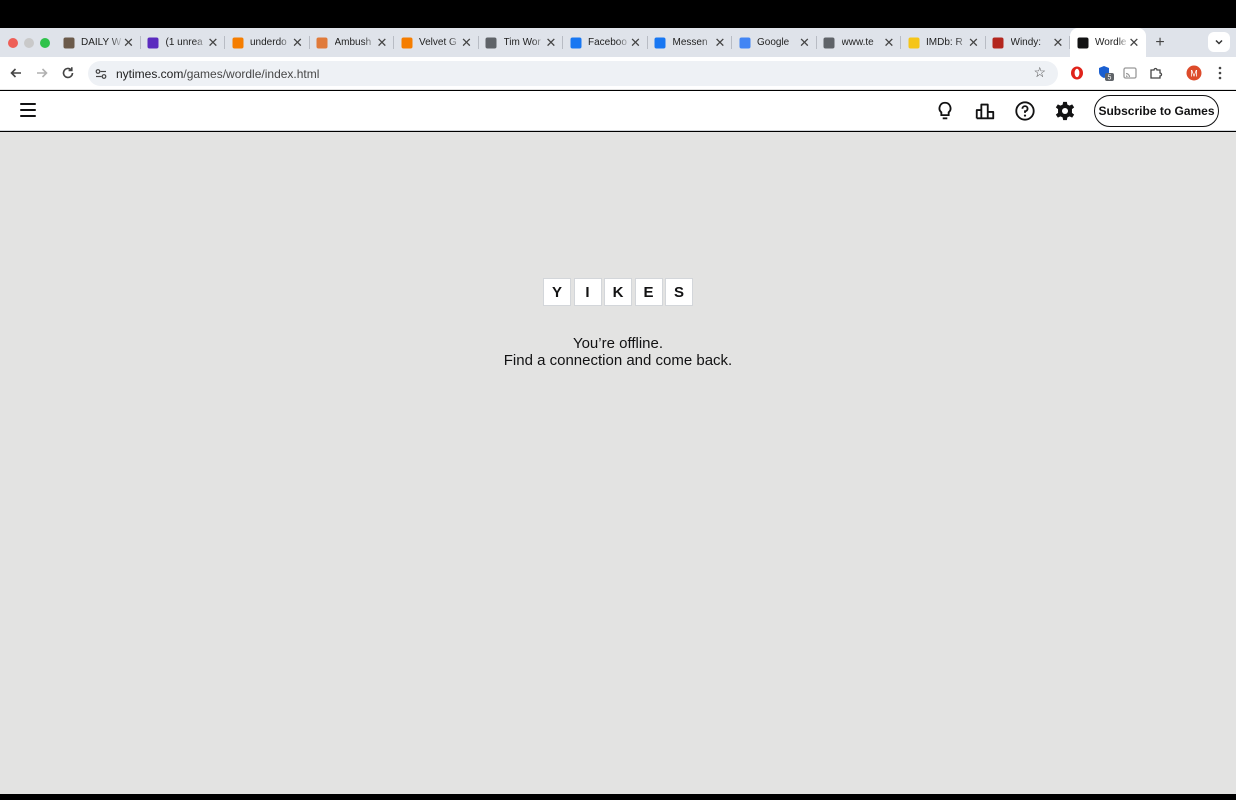  I want to click on puzzle-extensions-icon, so click(1156, 73).